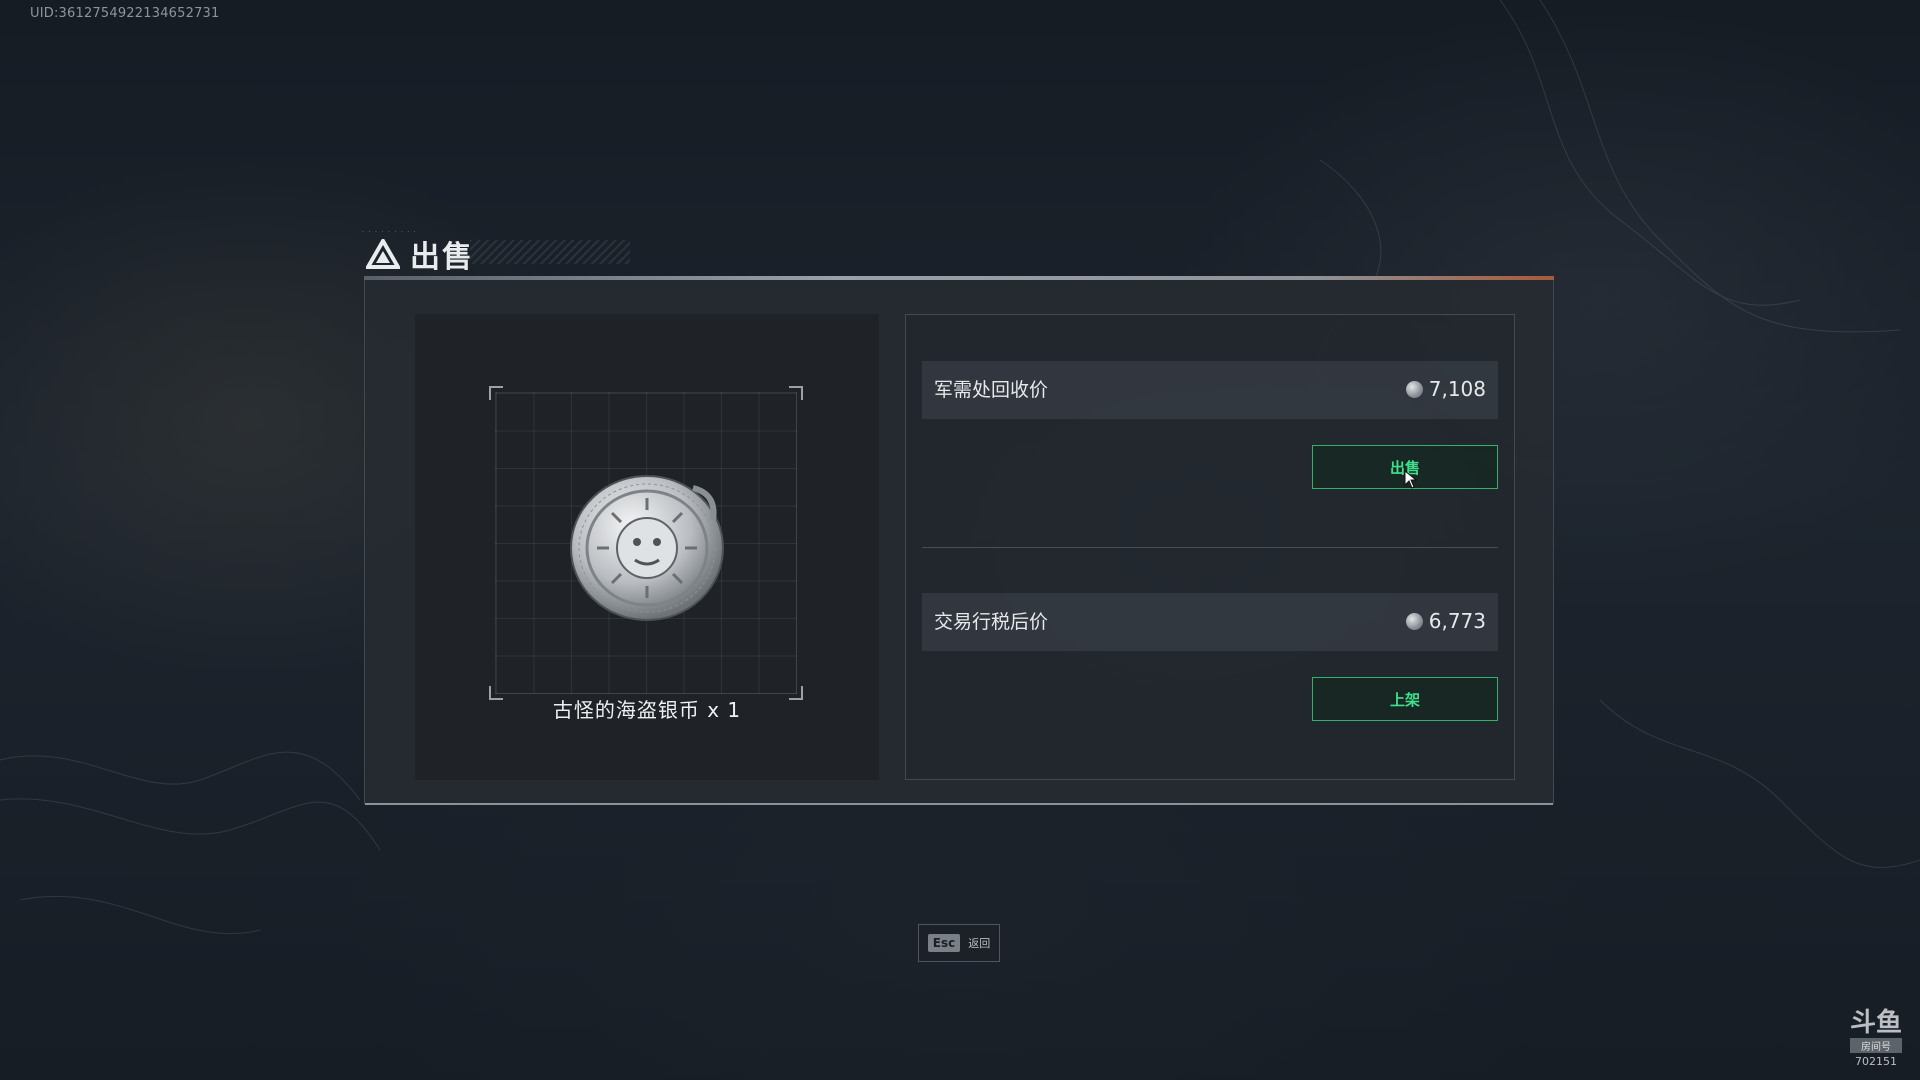  I want to click on list-on-market-button: 上架, so click(1405, 699).